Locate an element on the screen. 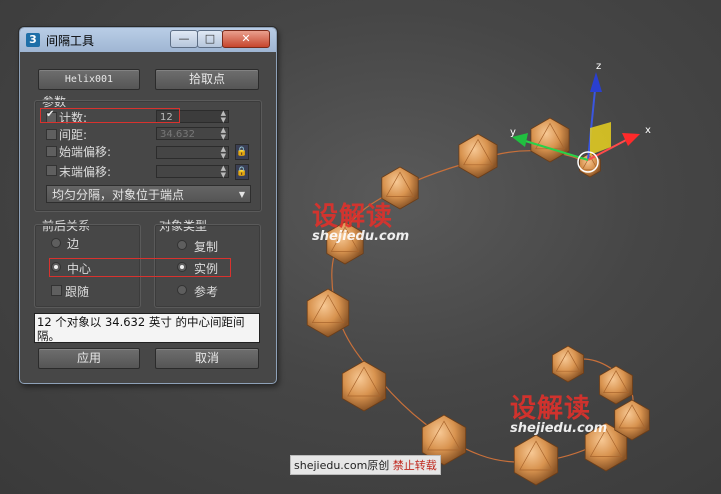 The height and width of the screenshot is (494, 721). apply-button: 应用 is located at coordinates (89, 358).